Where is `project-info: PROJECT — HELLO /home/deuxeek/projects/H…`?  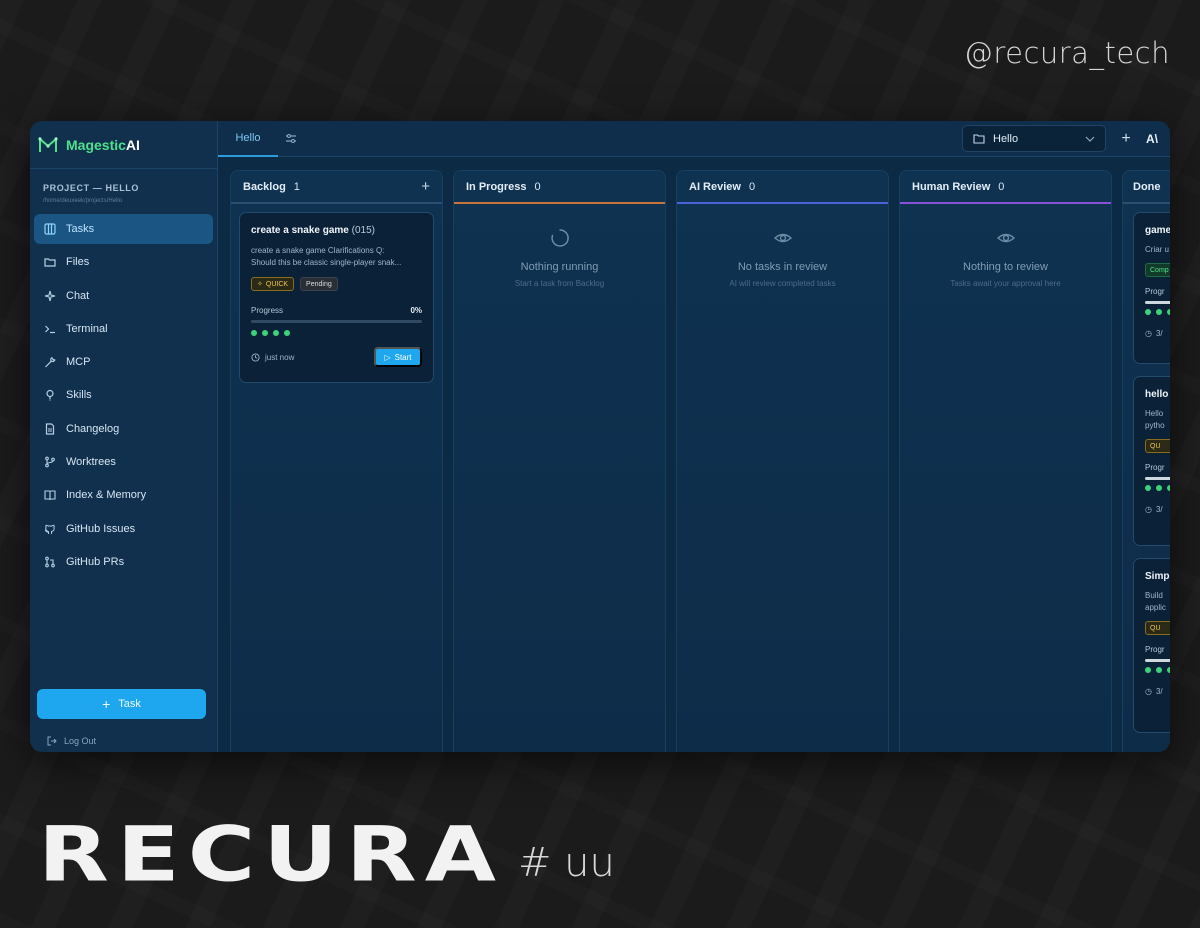
project-info: PROJECT — HELLO /home/deuxeek/projects/H… is located at coordinates (123, 189).